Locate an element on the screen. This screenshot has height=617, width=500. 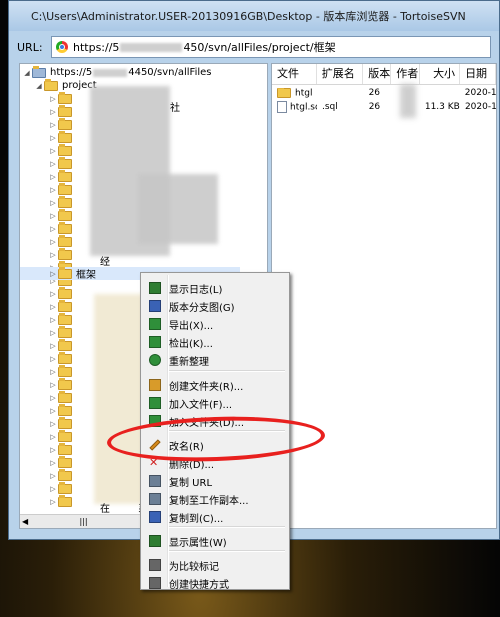
menu-item-label: 复制 URL is located at coordinates (191, 483).